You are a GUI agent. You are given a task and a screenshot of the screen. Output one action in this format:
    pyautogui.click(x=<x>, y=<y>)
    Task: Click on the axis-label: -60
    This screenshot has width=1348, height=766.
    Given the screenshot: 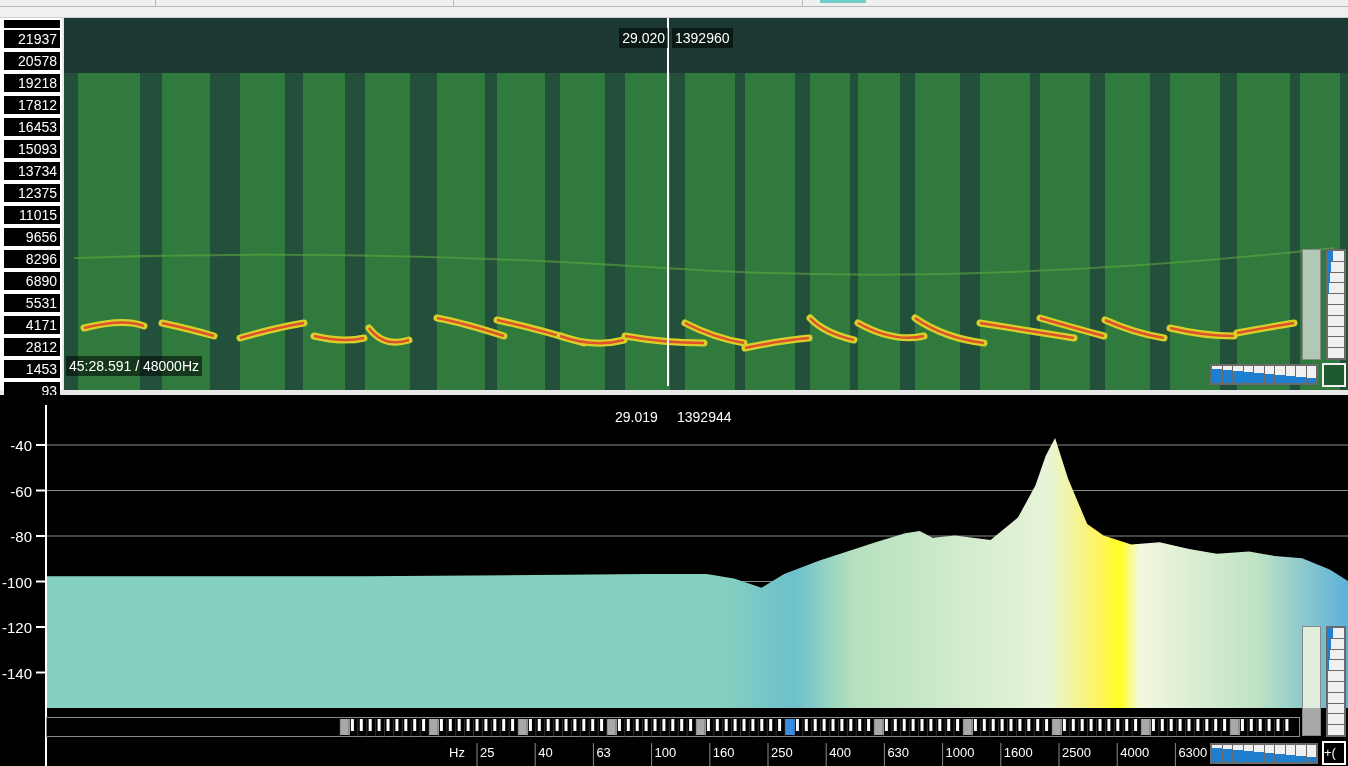 What is the action you would take?
    pyautogui.click(x=21, y=491)
    